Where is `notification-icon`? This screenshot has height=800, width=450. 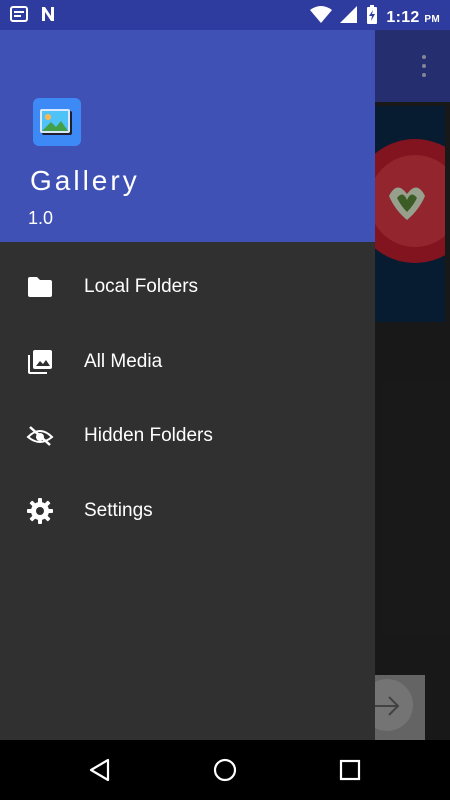
notification-icon is located at coordinates (19, 16).